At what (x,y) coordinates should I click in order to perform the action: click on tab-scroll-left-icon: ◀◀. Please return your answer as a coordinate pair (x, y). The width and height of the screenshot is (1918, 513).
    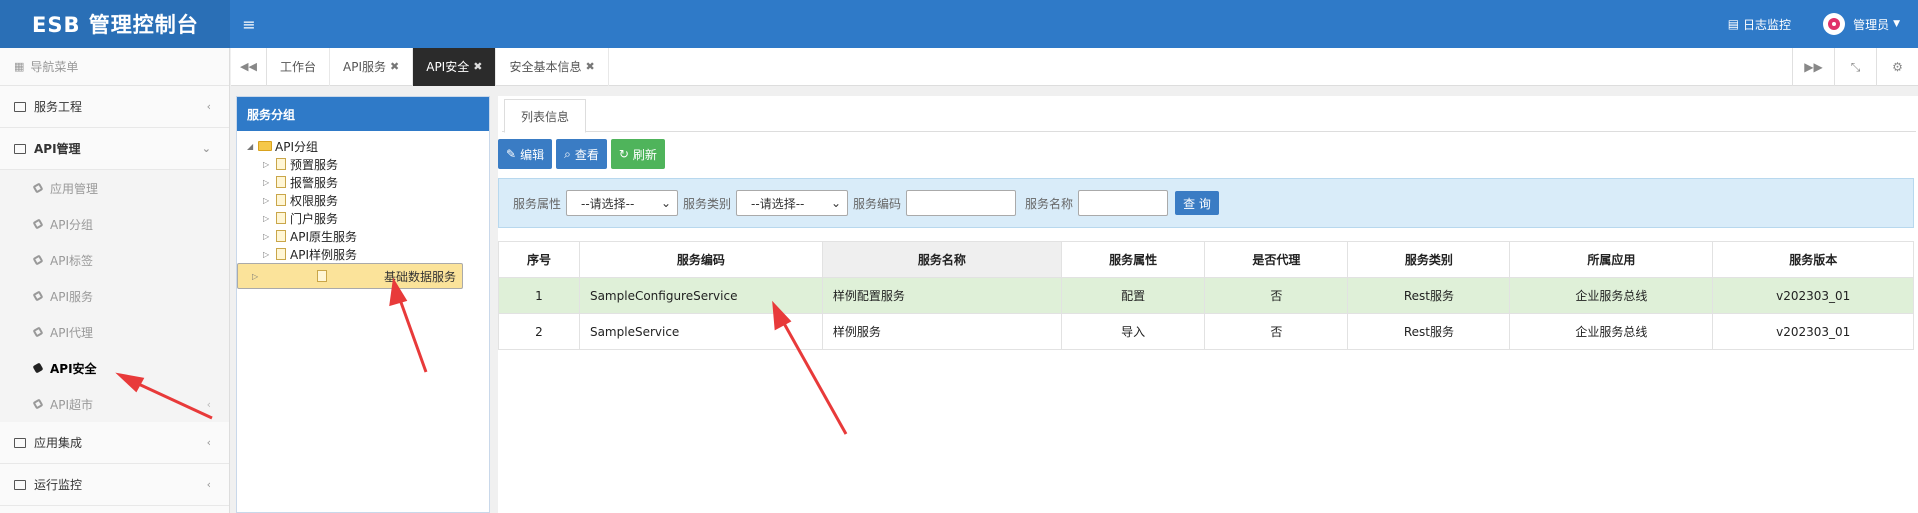
    Looking at the image, I should click on (249, 66).